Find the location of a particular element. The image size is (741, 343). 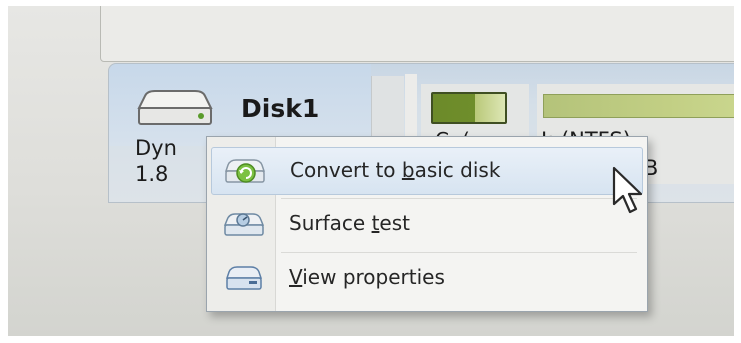

disk-name: Disk1 is located at coordinates (280, 108).